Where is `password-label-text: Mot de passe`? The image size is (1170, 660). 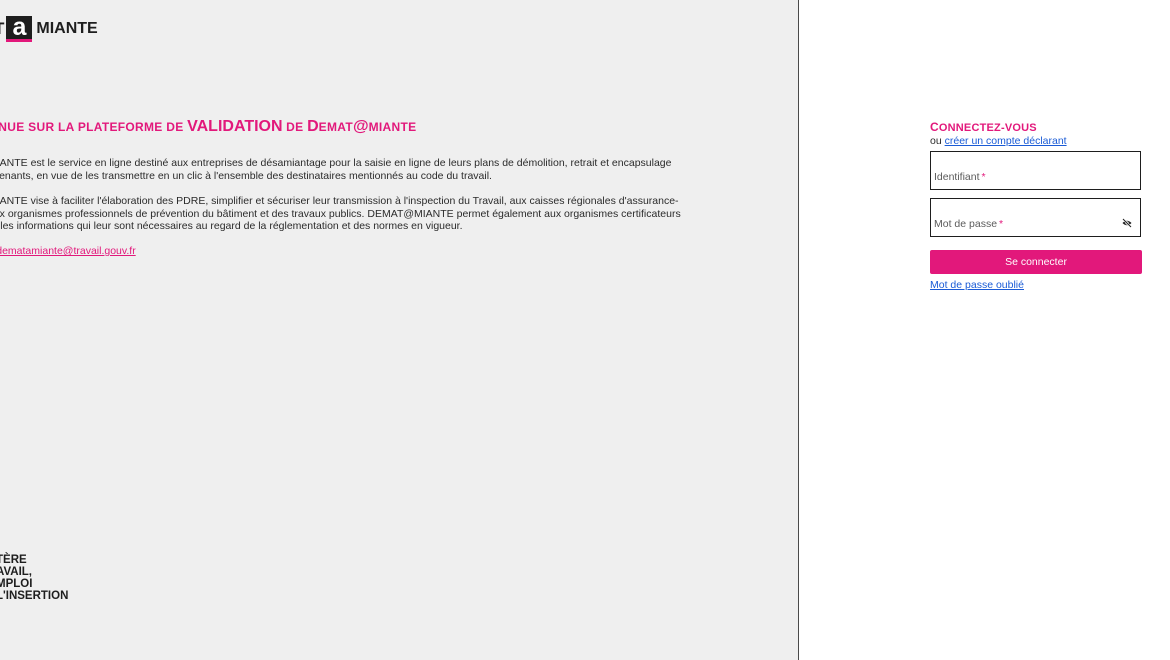 password-label-text: Mot de passe is located at coordinates (966, 224).